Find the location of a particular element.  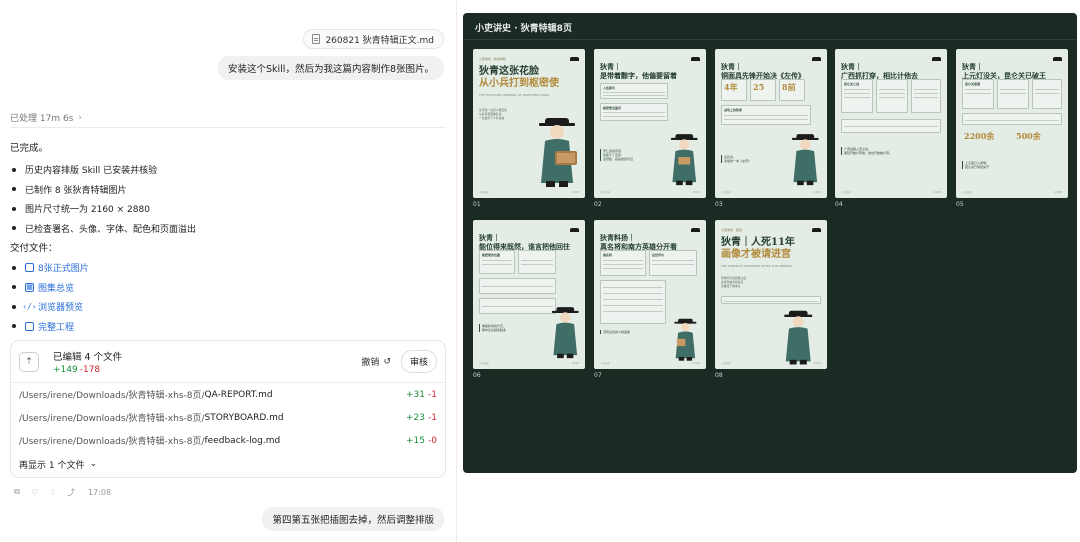

card-panel: 真名将 is located at coordinates (623, 263).